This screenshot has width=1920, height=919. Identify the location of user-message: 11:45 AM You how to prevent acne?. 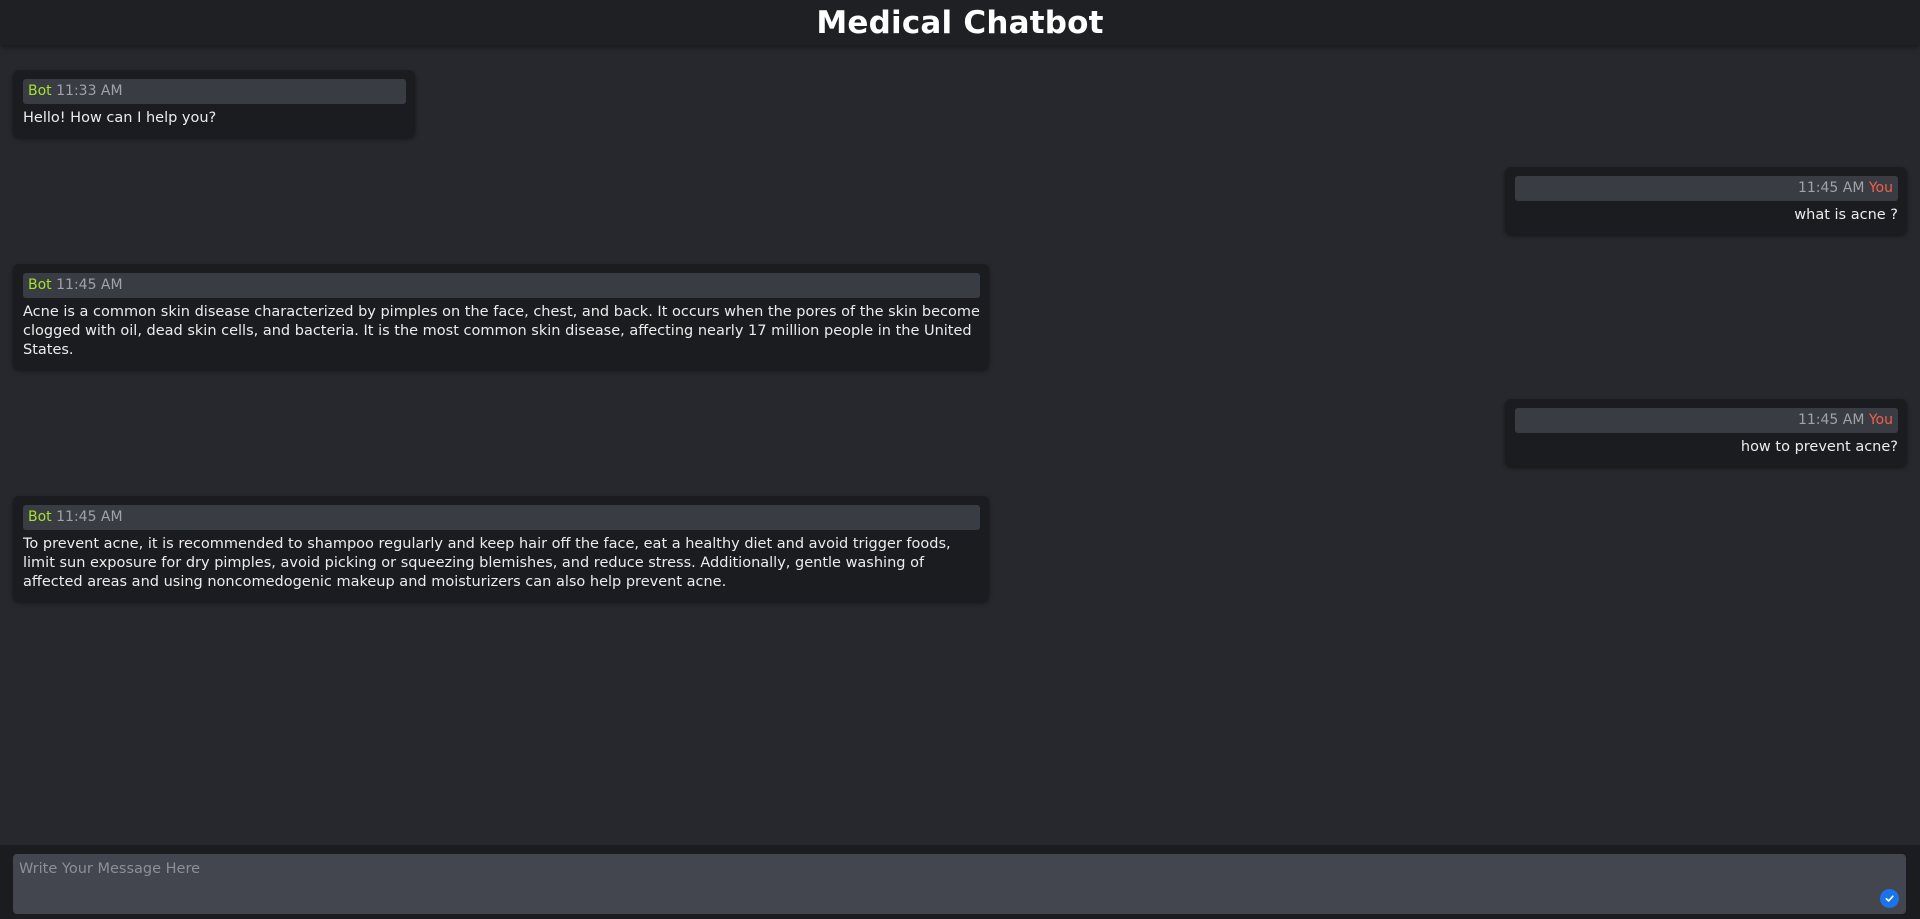
(1706, 432).